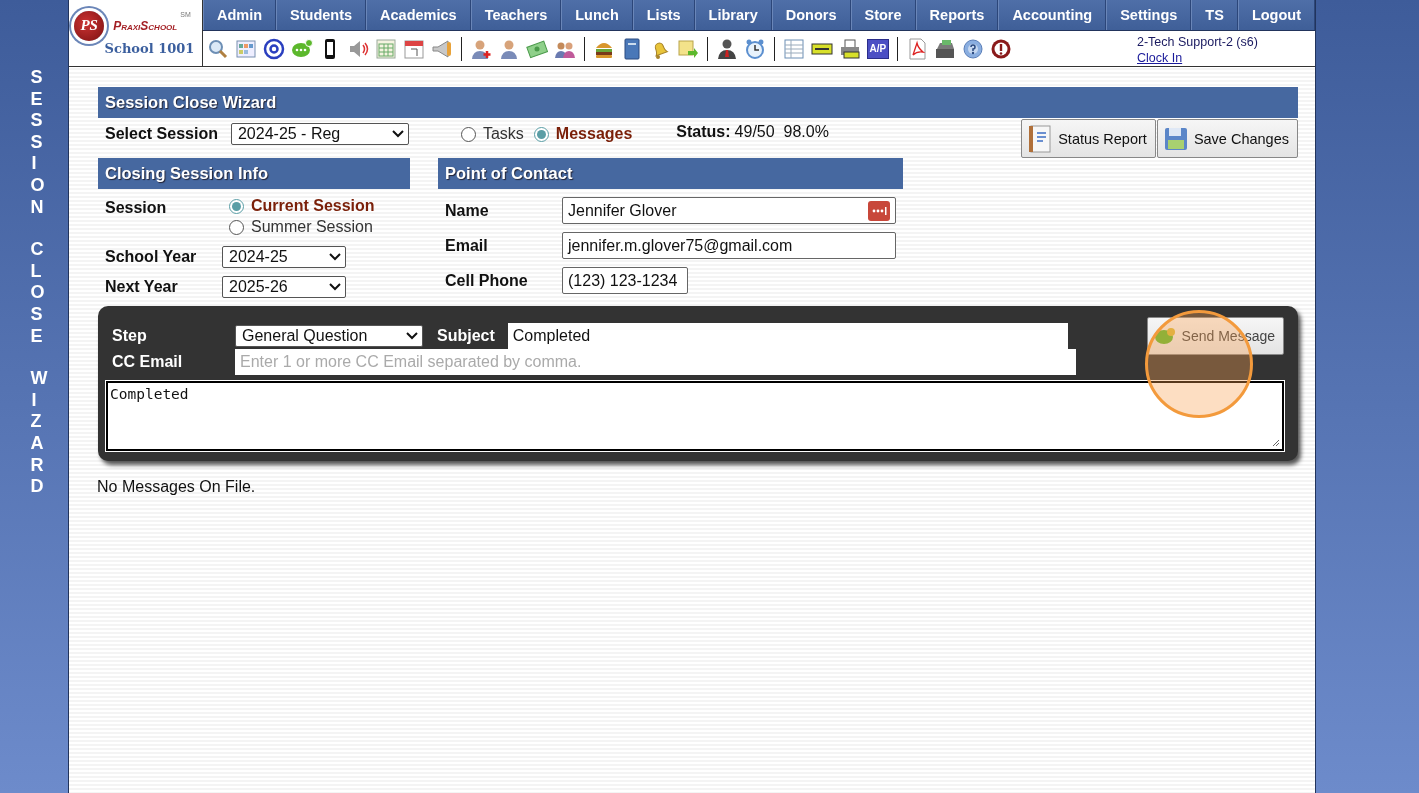 This screenshot has width=1419, height=793. Describe the element at coordinates (142, 286) in the screenshot. I see `field-label: Next Year` at that location.